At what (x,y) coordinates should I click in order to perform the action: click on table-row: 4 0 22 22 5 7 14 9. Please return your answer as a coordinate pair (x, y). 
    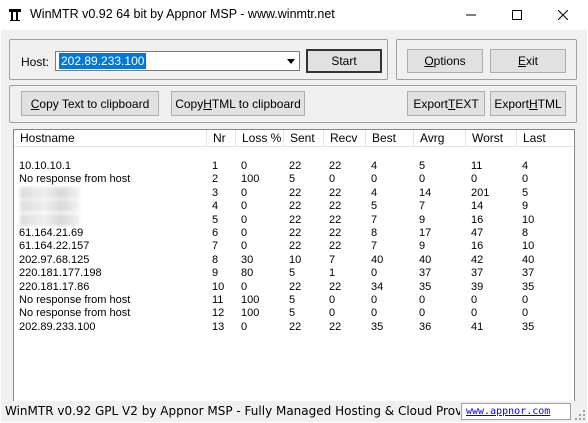
    Looking at the image, I should click on (294, 206).